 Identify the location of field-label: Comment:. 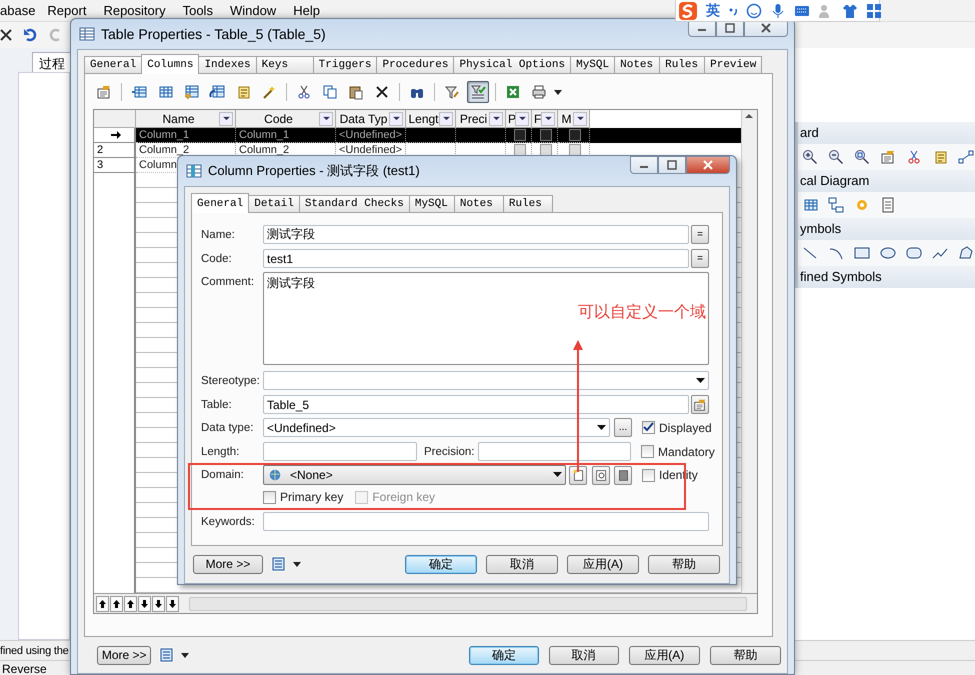
(228, 281).